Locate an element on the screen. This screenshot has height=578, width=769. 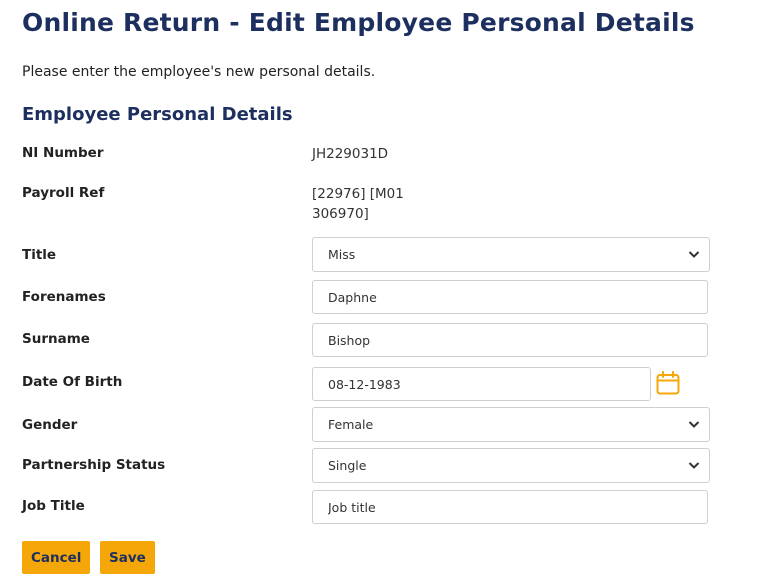
ni-number-value: JH229031D is located at coordinates (350, 154).